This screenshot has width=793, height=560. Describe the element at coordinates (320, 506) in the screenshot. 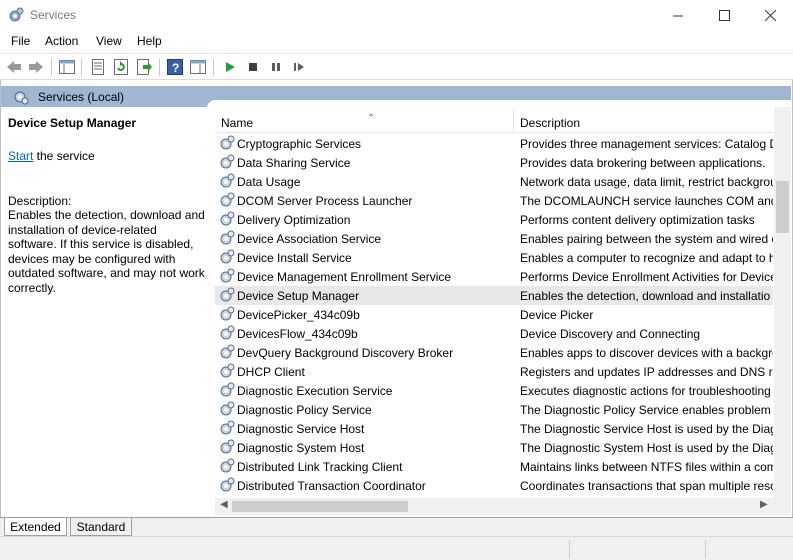

I see `horizontal-scroll-thumb` at that location.